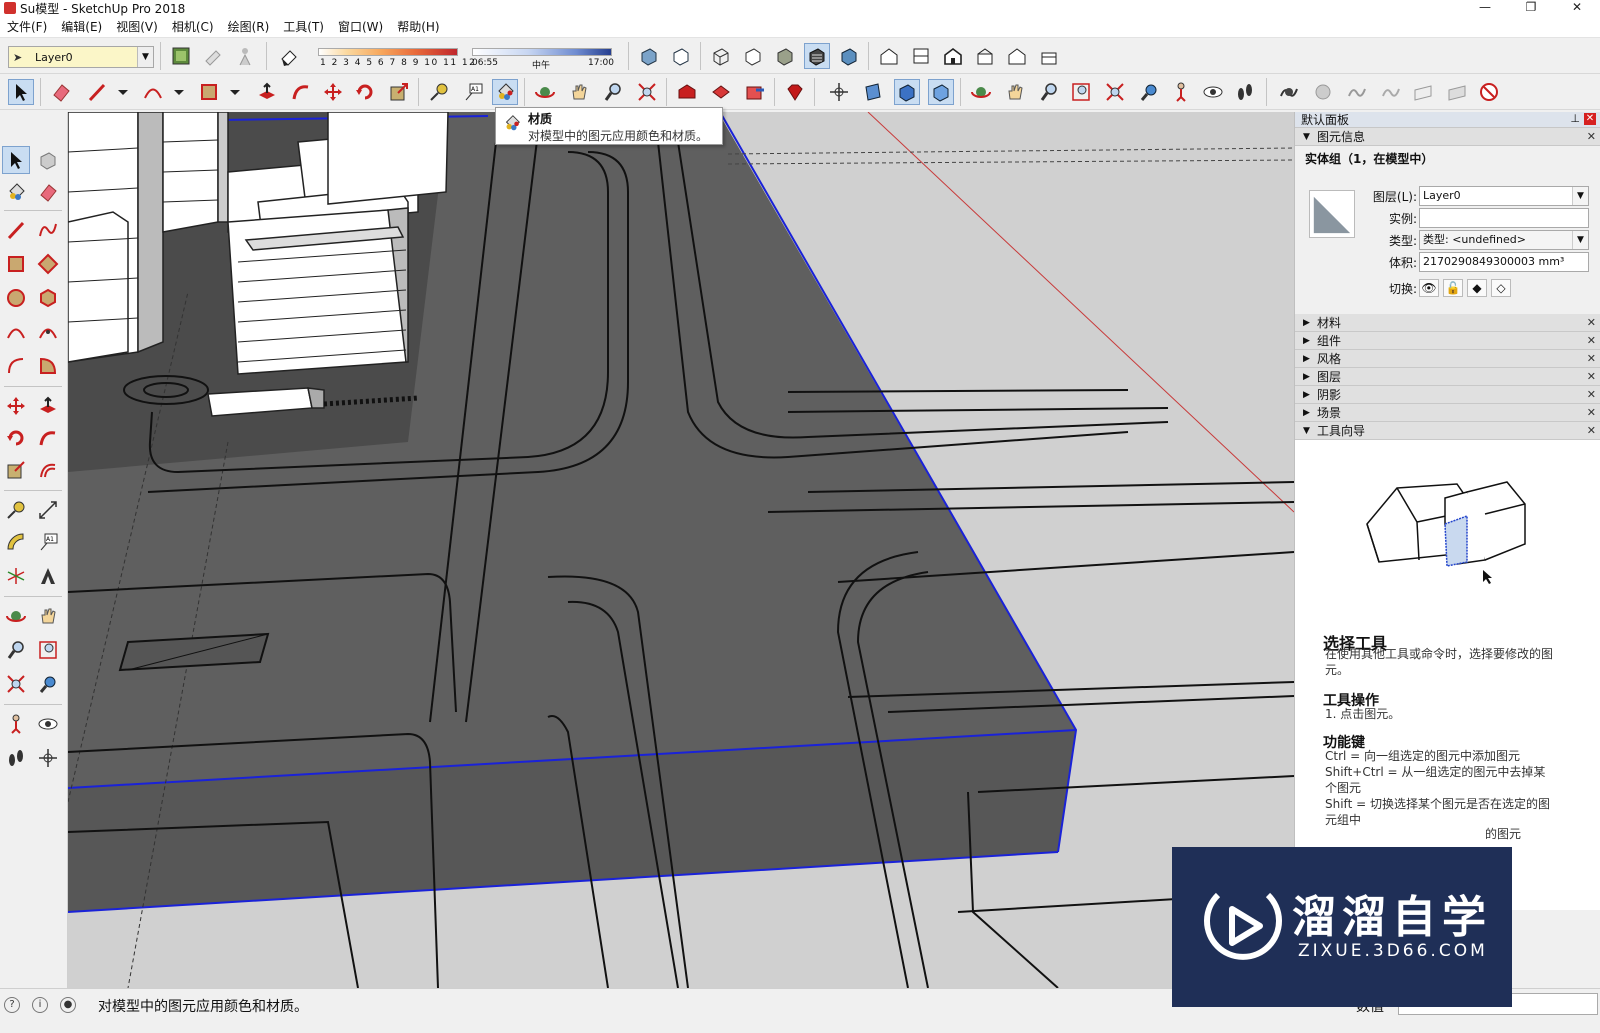 The width and height of the screenshot is (1600, 1033). What do you see at coordinates (213, 56) in the screenshot?
I see `pencil-layer-icon` at bounding box center [213, 56].